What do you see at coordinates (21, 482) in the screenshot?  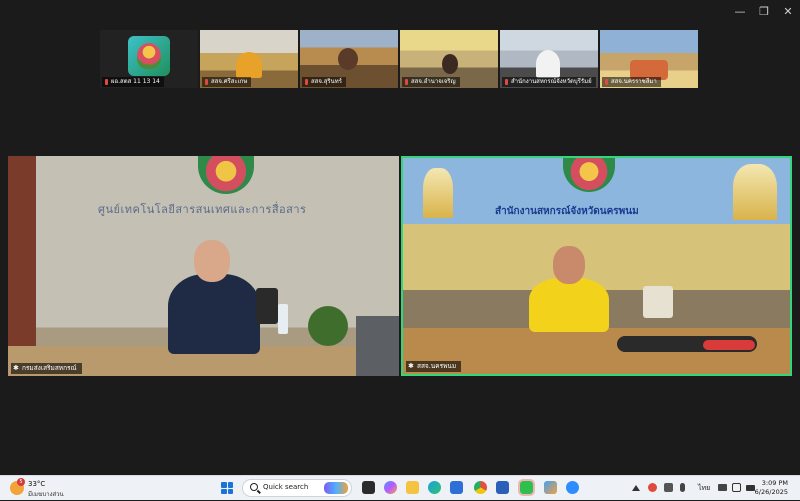 I see `notification-badge: 5` at bounding box center [21, 482].